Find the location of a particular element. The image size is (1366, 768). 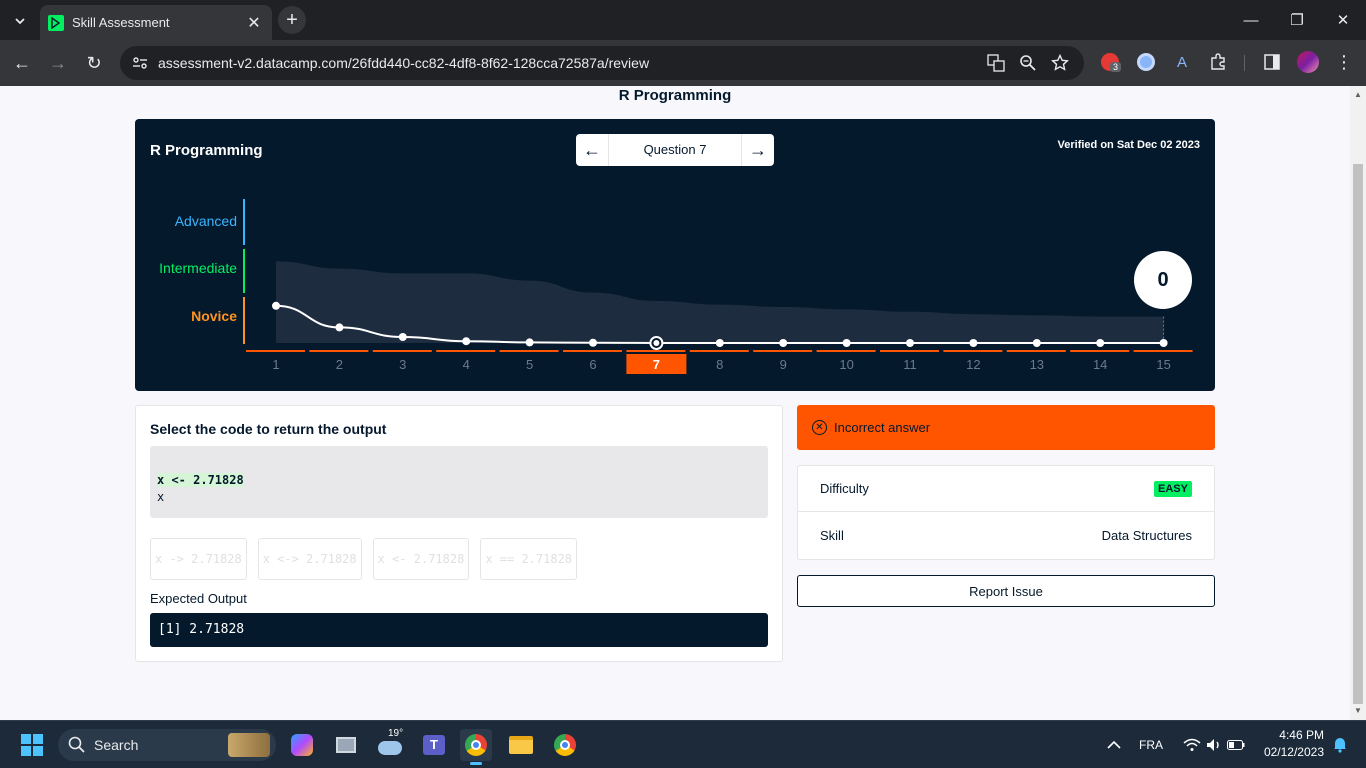

x-tick-label: 15 is located at coordinates (1163, 364).